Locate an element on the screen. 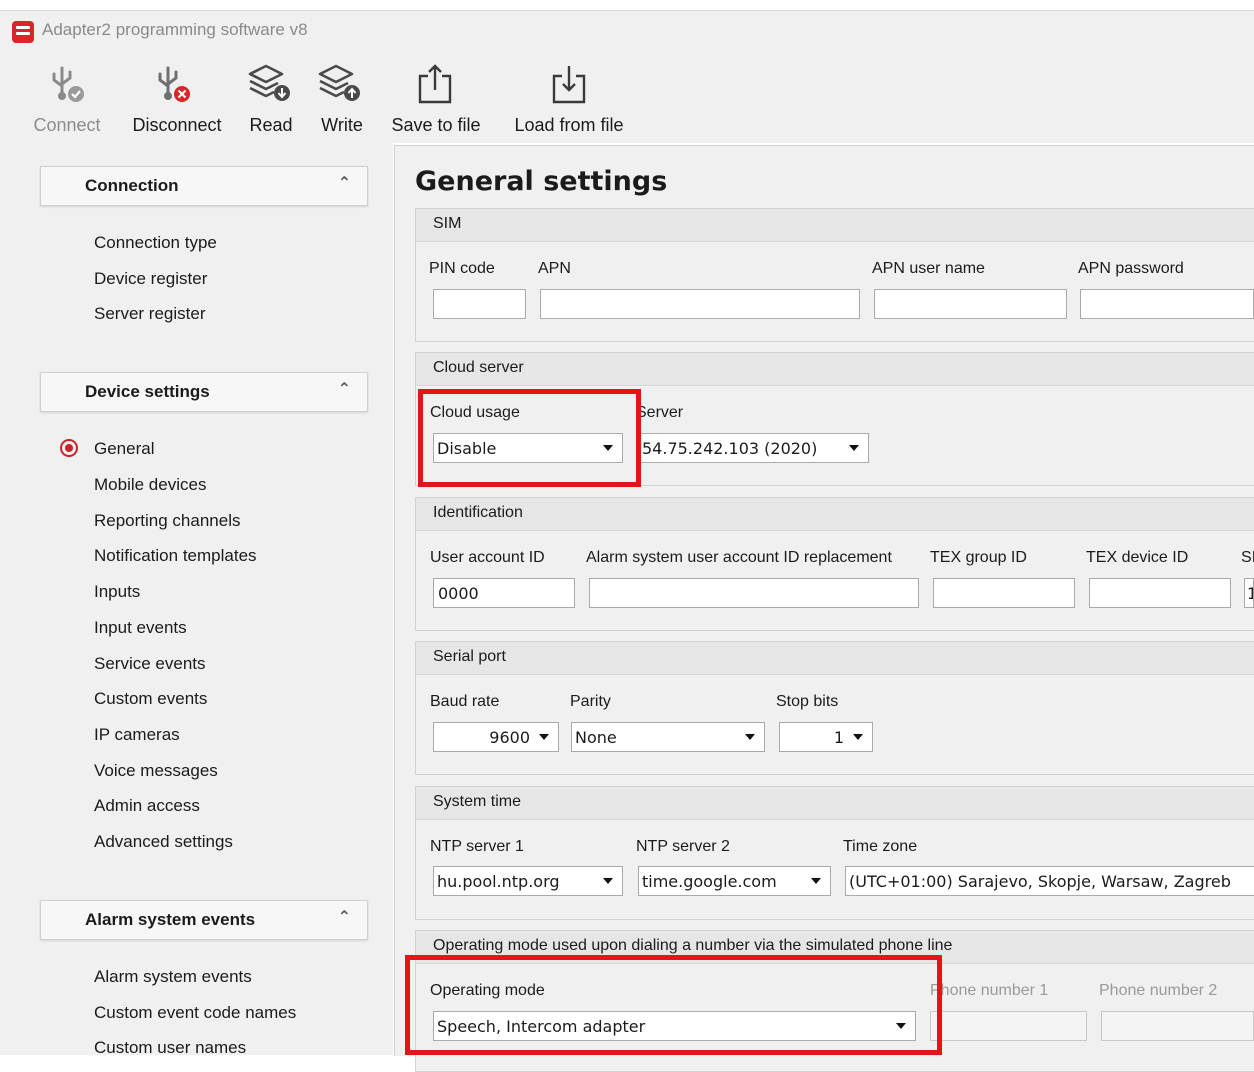 This screenshot has width=1254, height=1072. apn-input is located at coordinates (700, 304).